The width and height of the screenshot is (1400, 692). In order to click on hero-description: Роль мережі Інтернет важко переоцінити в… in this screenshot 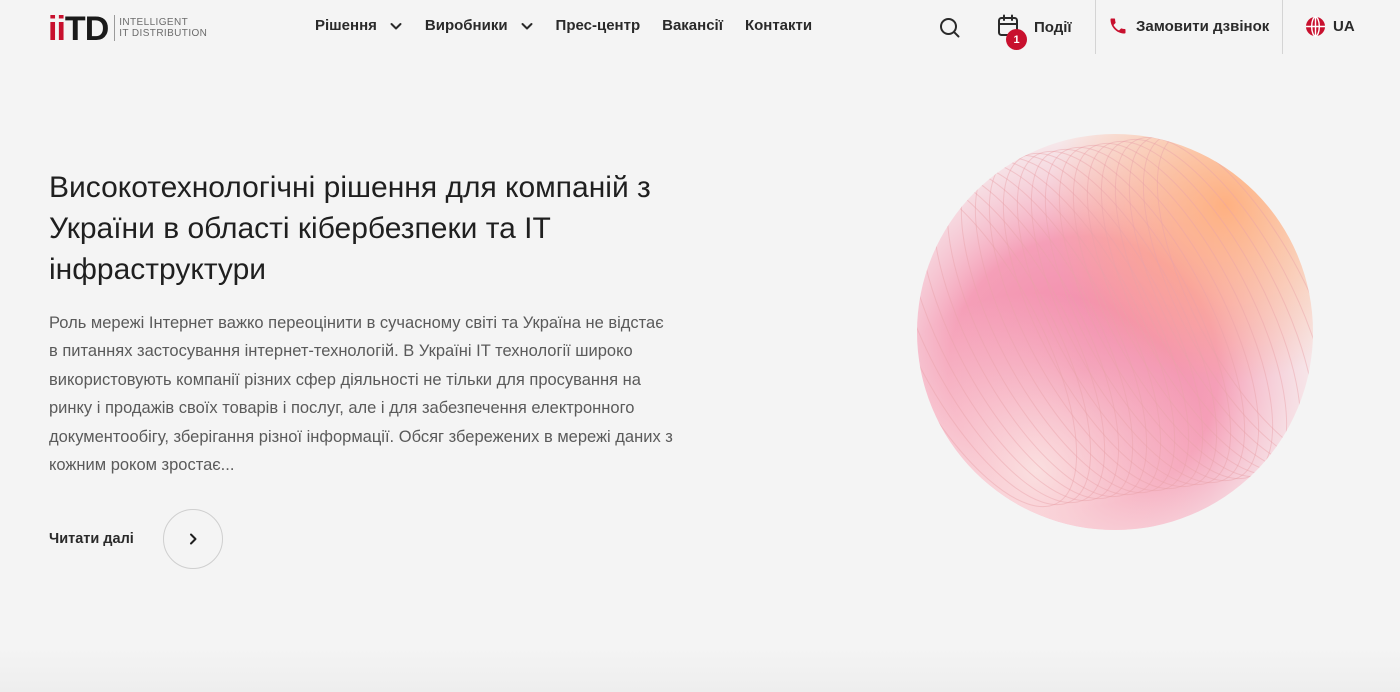, I will do `click(361, 394)`.